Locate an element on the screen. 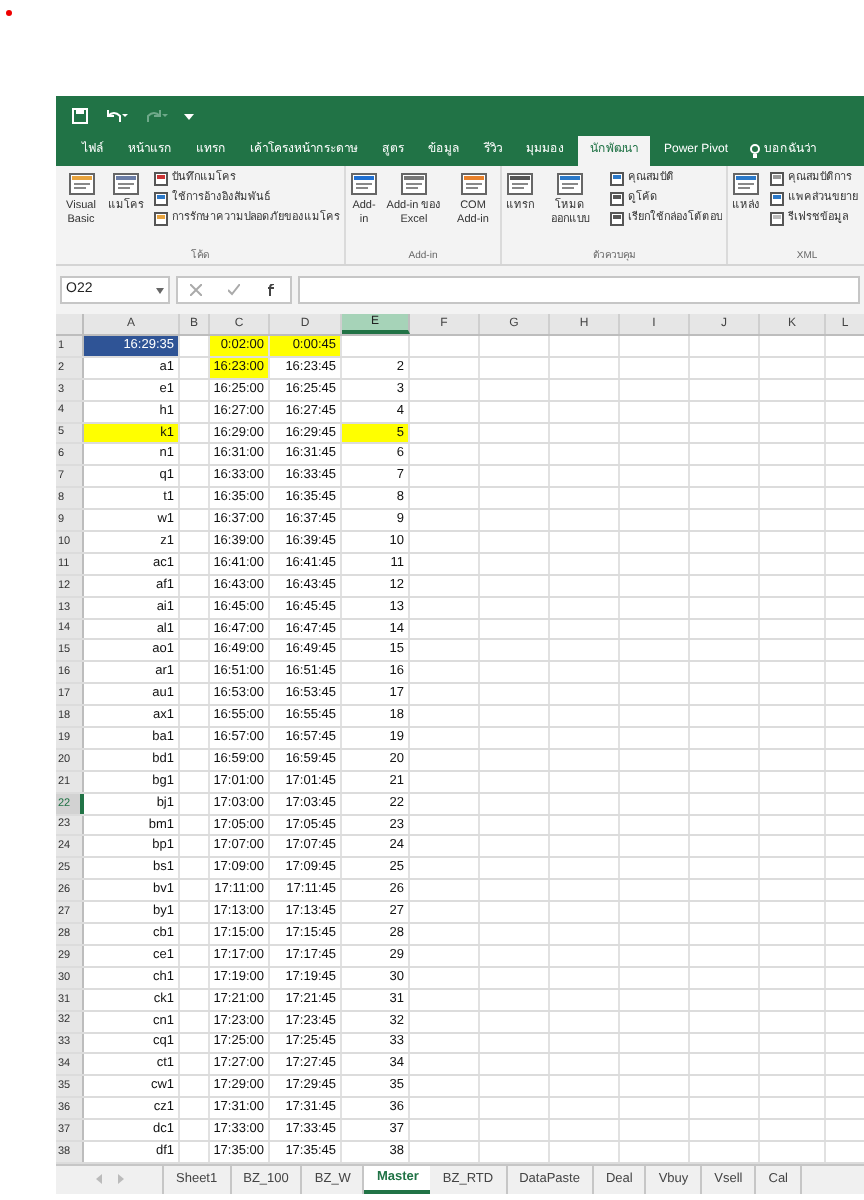  scroll-right-icon is located at coordinates (120, 1179).